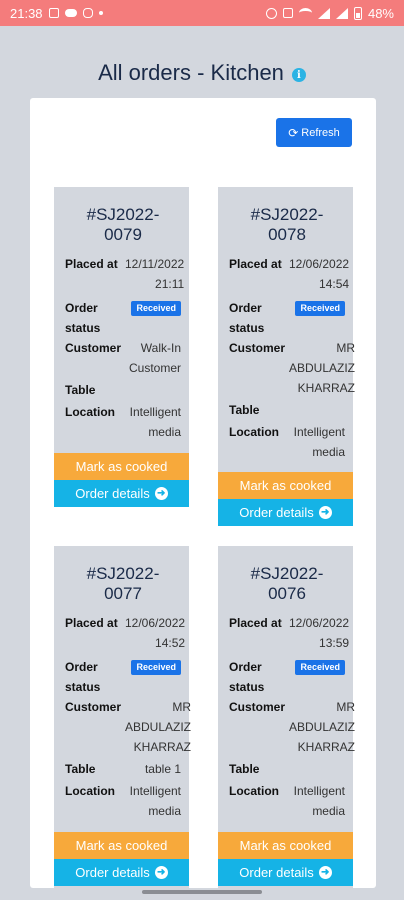 Image resolution: width=404 pixels, height=900 pixels. Describe the element at coordinates (26, 13) in the screenshot. I see `clock: 21:38` at that location.